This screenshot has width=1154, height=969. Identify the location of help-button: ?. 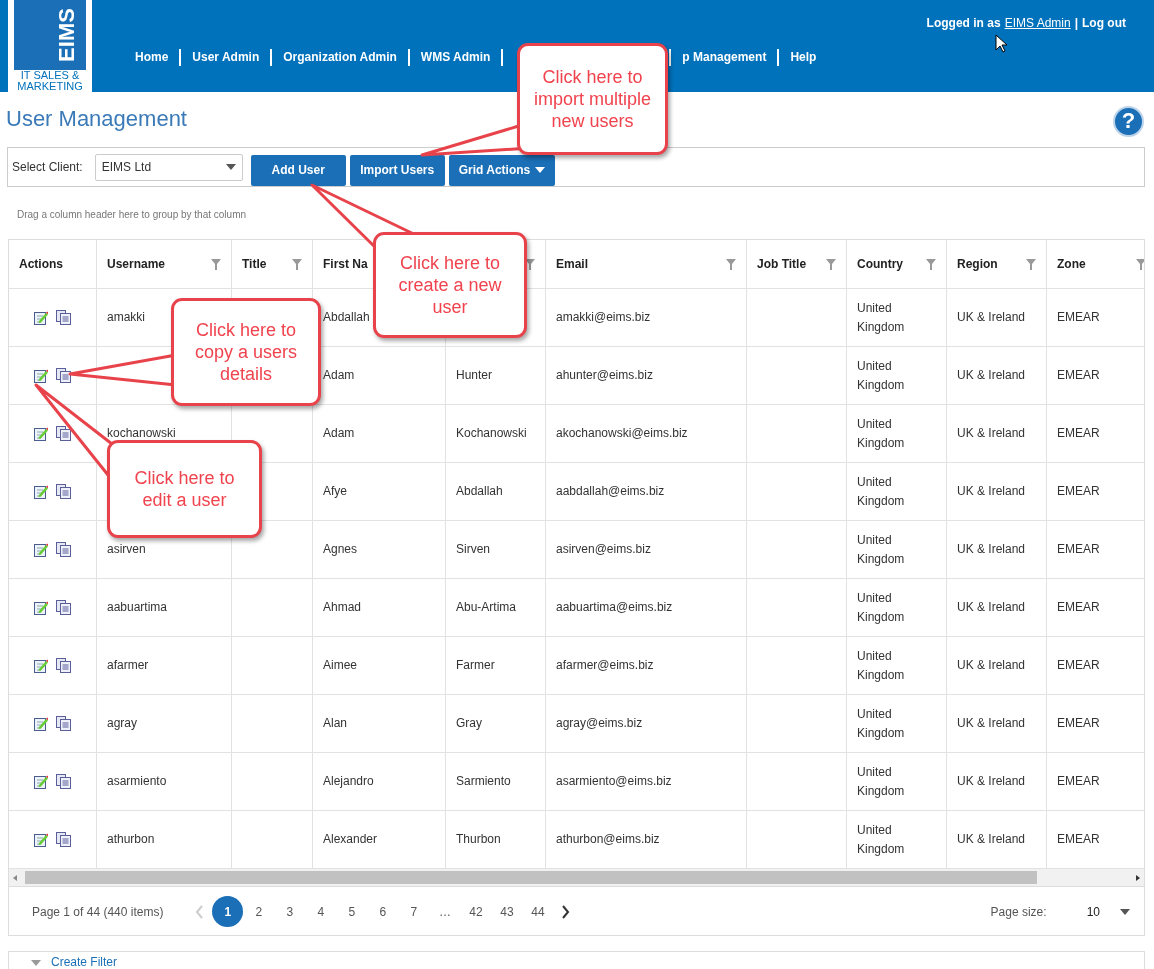
(1128, 121).